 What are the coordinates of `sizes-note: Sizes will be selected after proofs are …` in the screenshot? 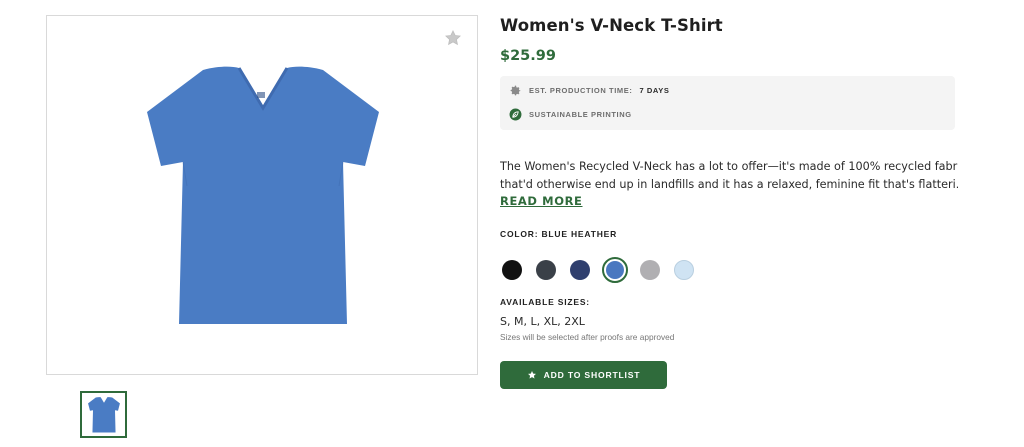 It's located at (587, 337).